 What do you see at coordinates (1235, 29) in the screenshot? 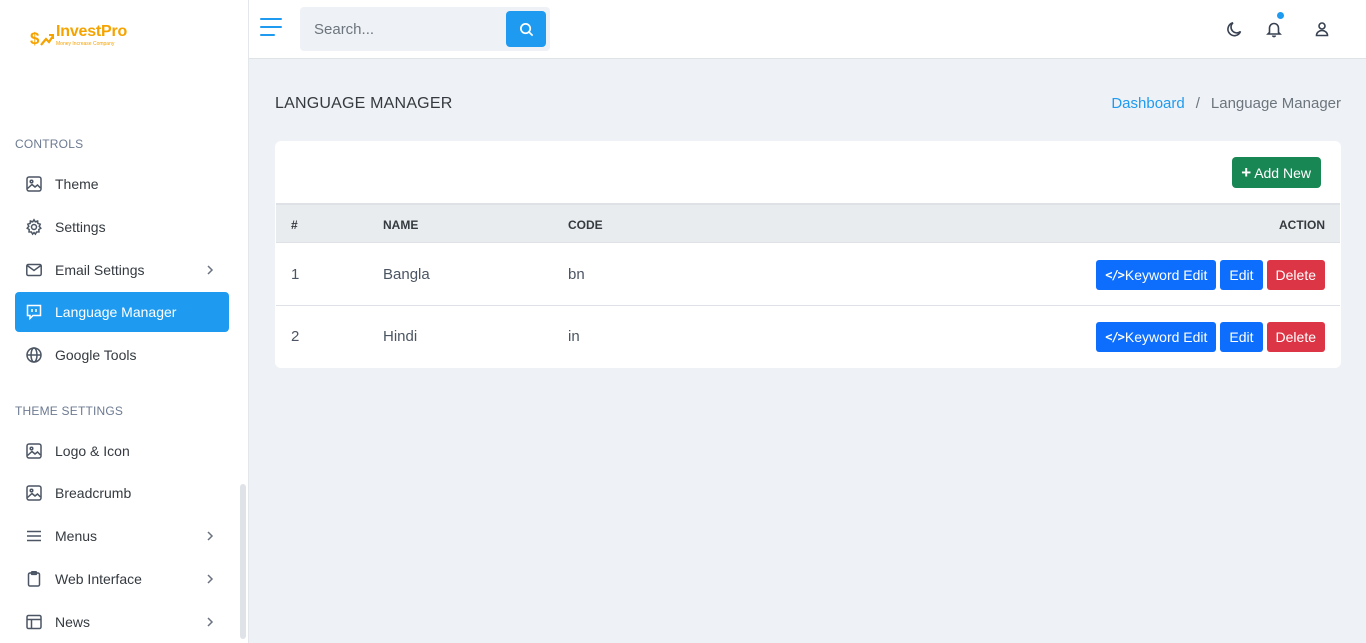
I see `moon-icon` at bounding box center [1235, 29].